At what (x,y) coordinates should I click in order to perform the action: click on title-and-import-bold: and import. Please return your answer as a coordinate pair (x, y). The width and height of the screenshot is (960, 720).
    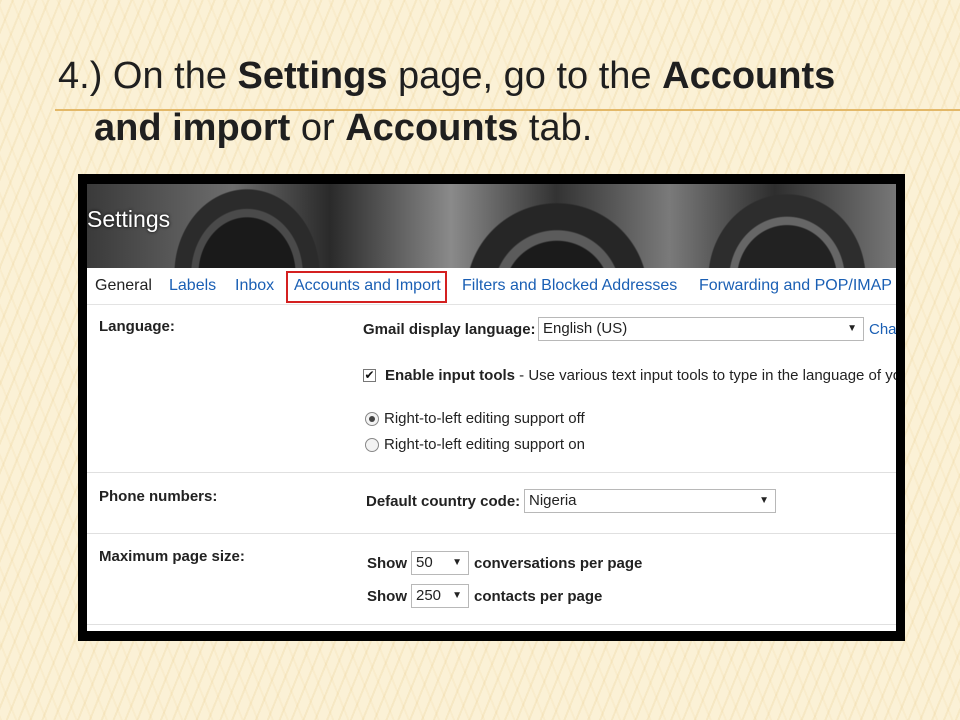
    Looking at the image, I should click on (192, 128).